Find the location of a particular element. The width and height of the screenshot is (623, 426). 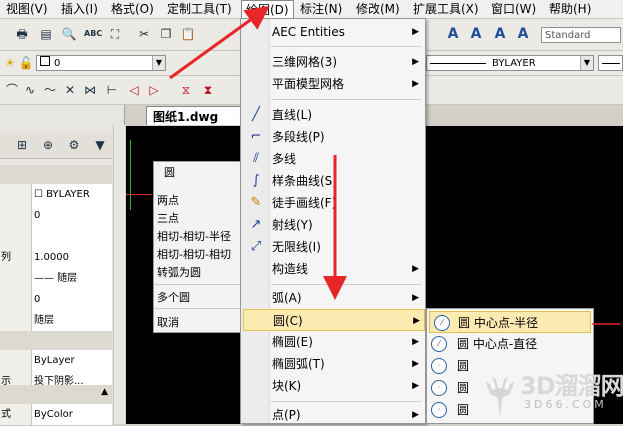

watermark-subtitle: 3D66.COM is located at coordinates (565, 404).